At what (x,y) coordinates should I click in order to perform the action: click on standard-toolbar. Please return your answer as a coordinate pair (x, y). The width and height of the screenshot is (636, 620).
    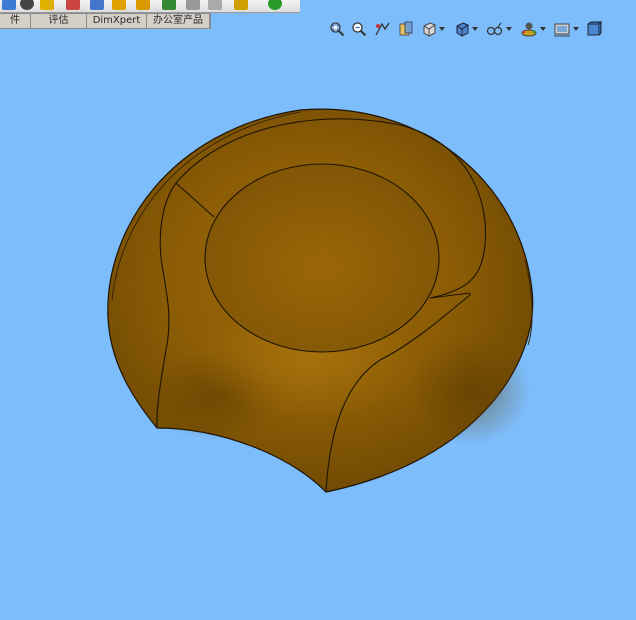
    Looking at the image, I should click on (150, 6).